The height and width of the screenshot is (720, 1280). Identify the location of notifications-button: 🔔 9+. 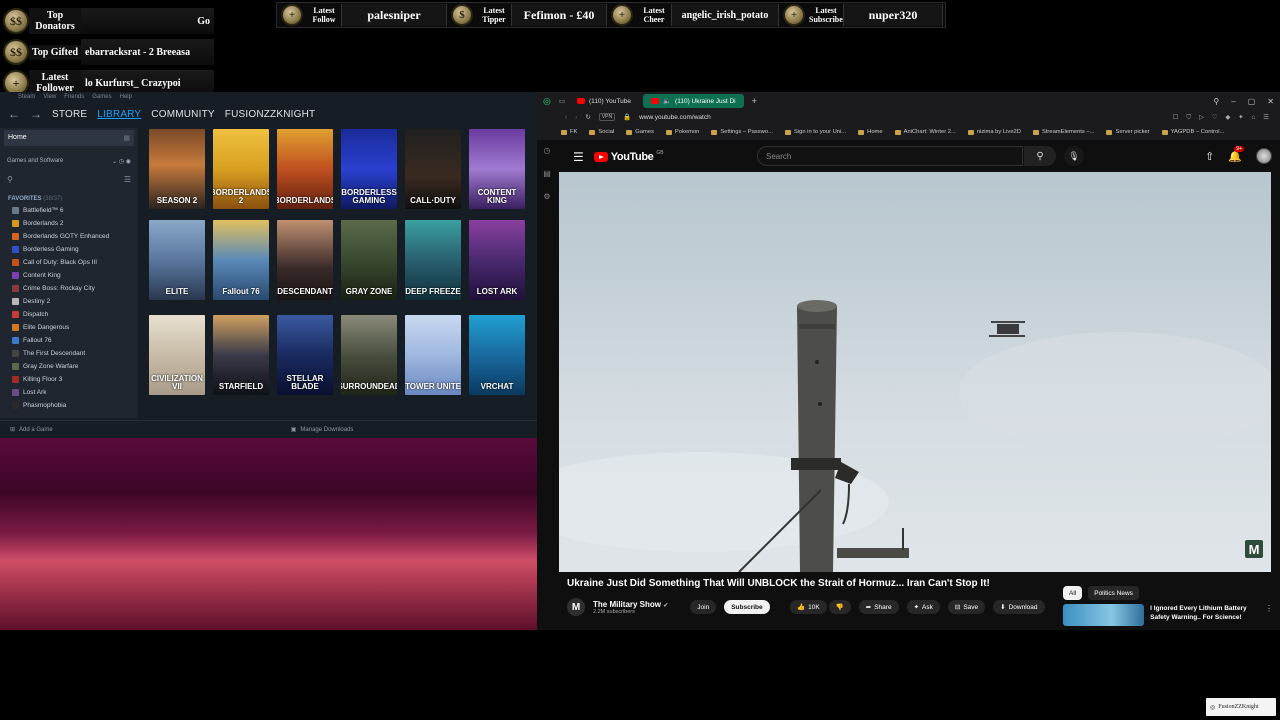
(1236, 154).